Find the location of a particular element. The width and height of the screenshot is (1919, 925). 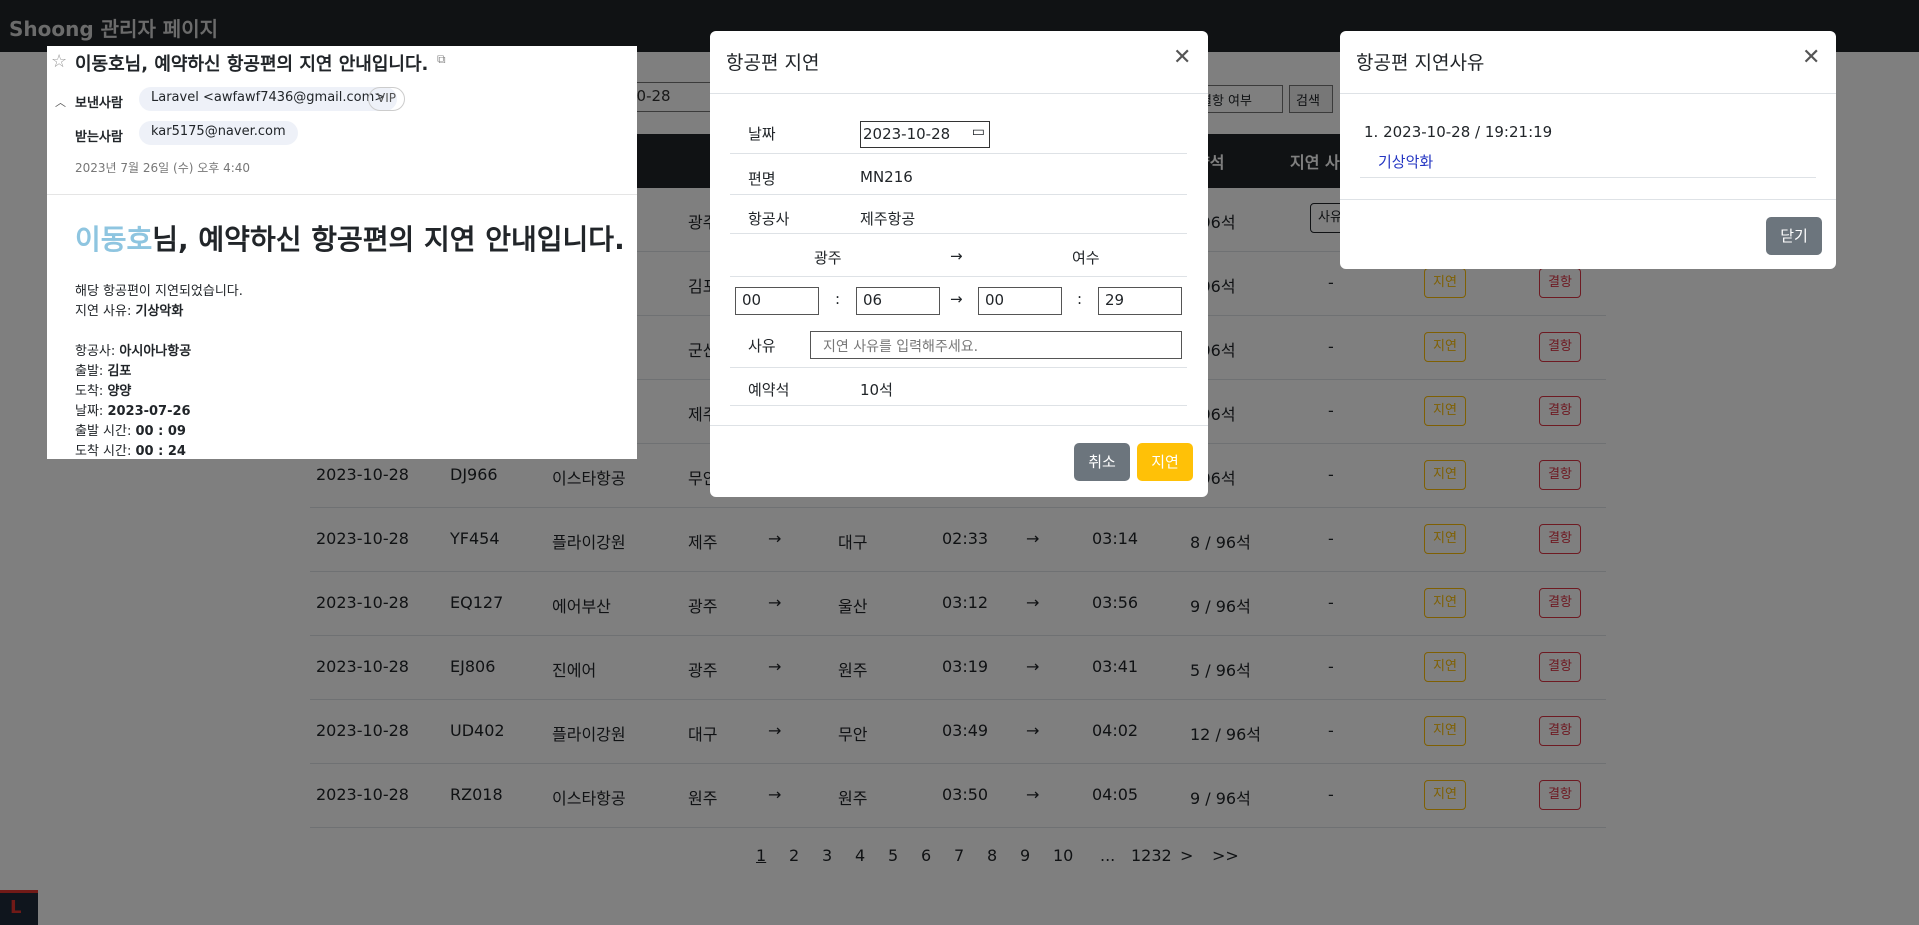

flight-value: MN216 is located at coordinates (886, 177).